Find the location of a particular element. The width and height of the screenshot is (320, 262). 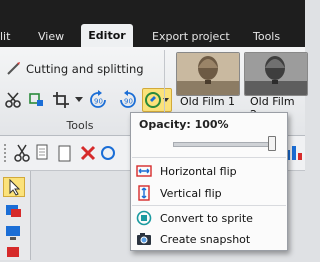

pointer-tool-icon is located at coordinates (14, 187).